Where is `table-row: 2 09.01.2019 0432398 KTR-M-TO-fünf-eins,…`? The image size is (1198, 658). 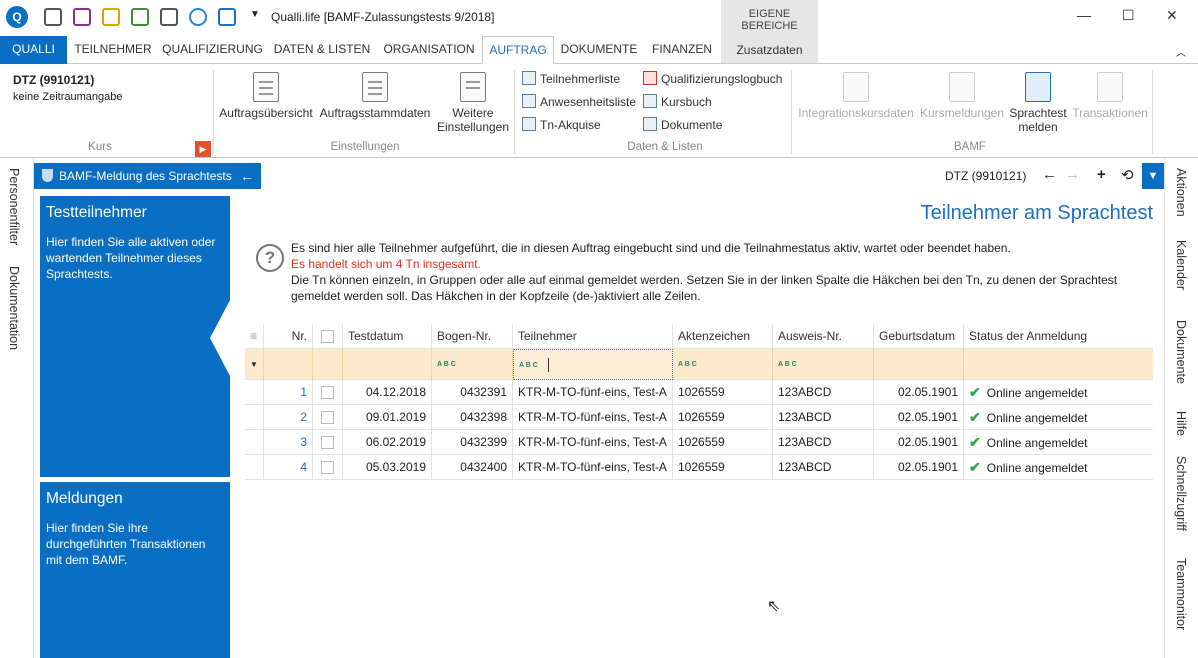
table-row: 2 09.01.2019 0432398 KTR-M-TO-fünf-eins,… is located at coordinates (699, 417).